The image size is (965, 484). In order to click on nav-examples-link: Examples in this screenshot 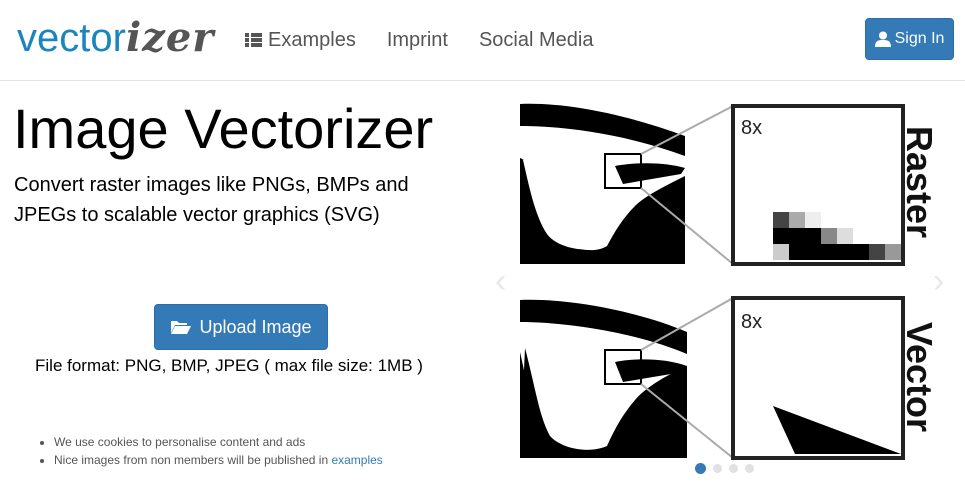, I will do `click(300, 40)`.